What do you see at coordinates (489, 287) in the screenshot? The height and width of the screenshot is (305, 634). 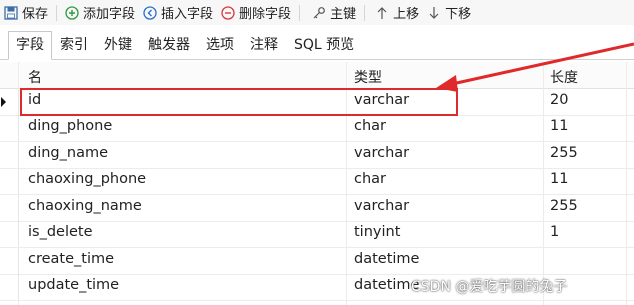 I see `watermark: CSDN @爱吃芋圆的兔子` at bounding box center [489, 287].